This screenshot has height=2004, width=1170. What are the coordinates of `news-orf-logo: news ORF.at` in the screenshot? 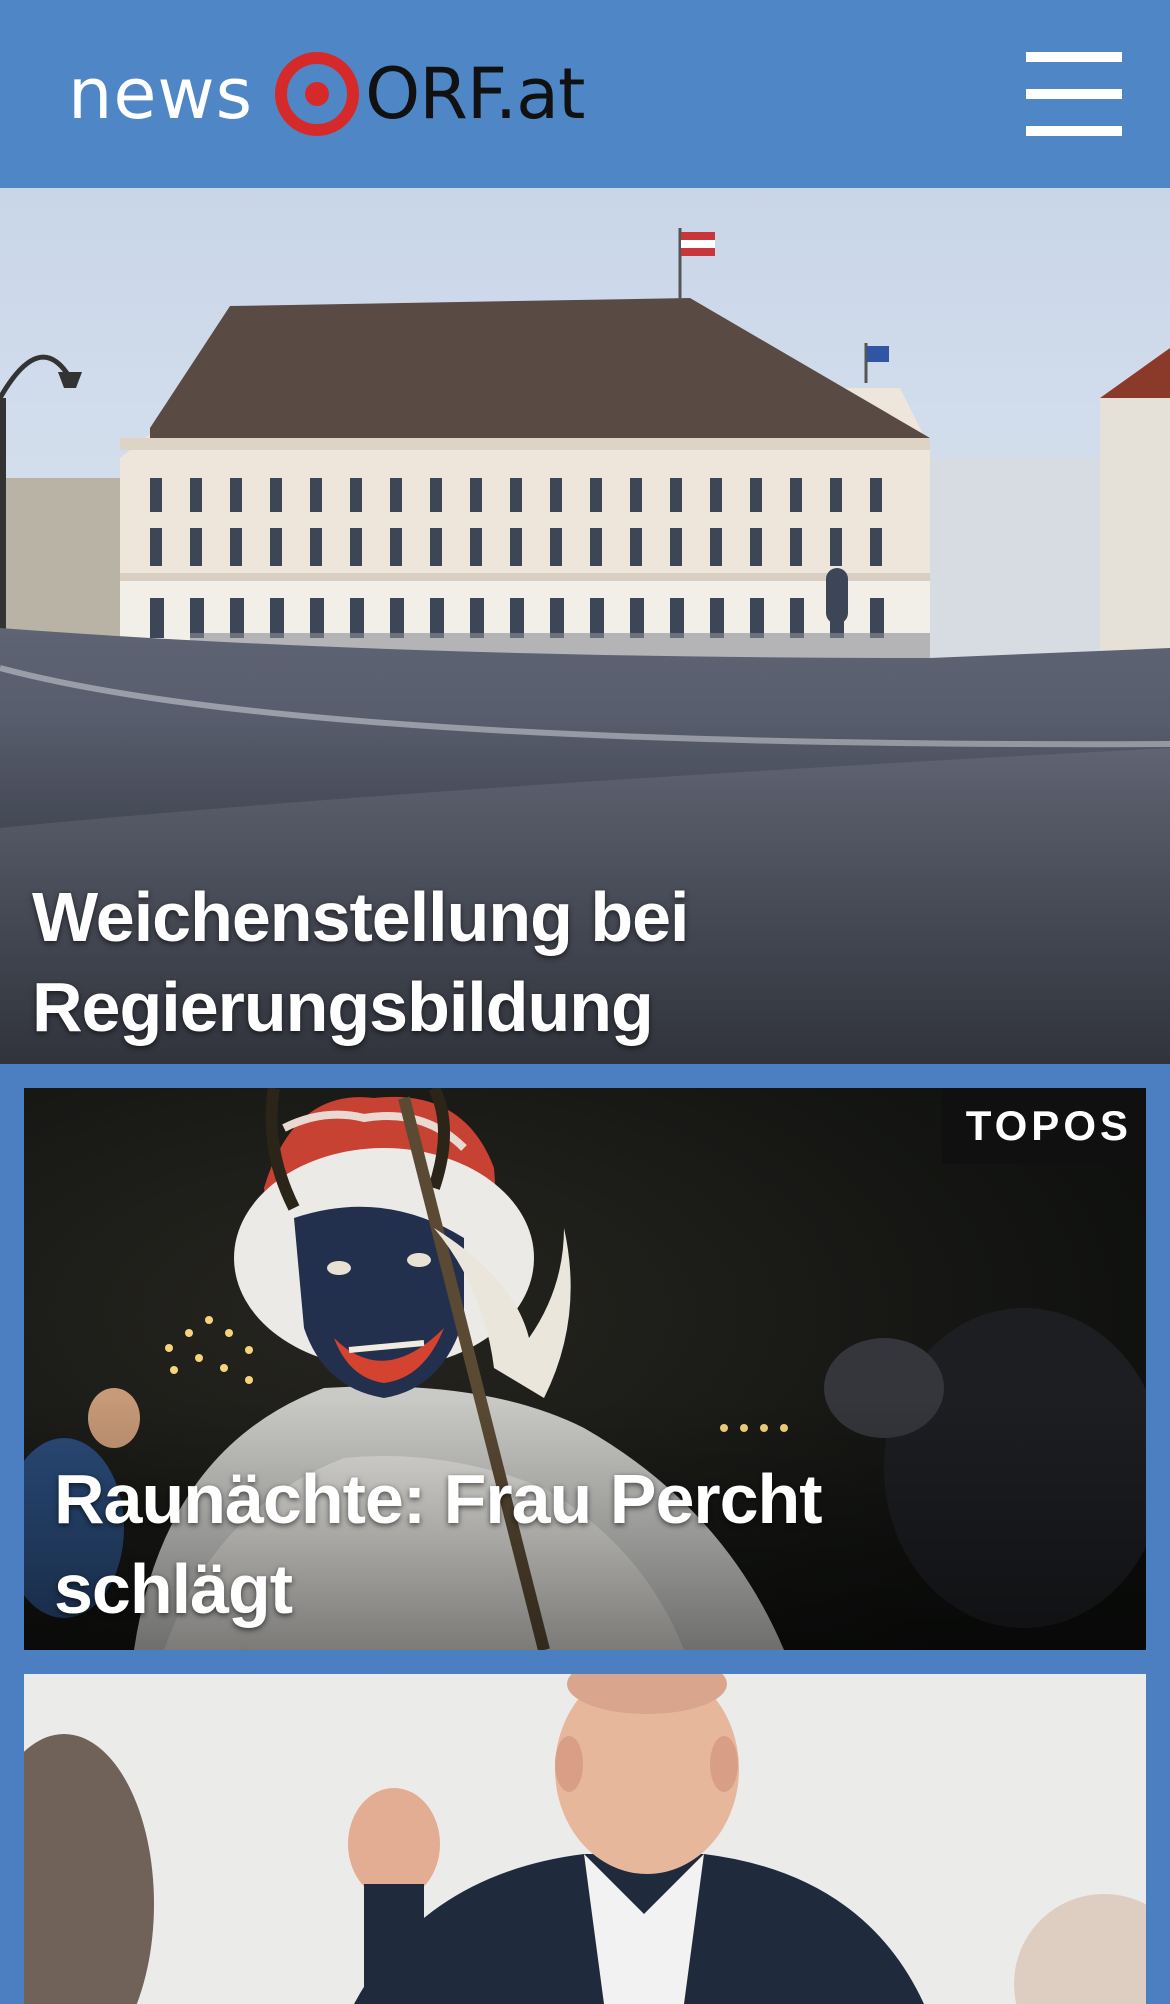 It's located at (327, 94).